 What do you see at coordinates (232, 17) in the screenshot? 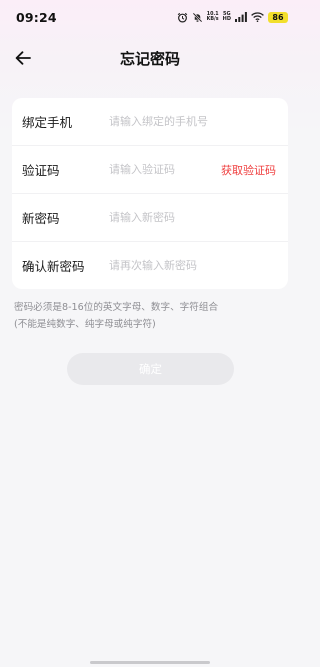
I see `status-icons: 10.1 KB/s 5G HD 86` at bounding box center [232, 17].